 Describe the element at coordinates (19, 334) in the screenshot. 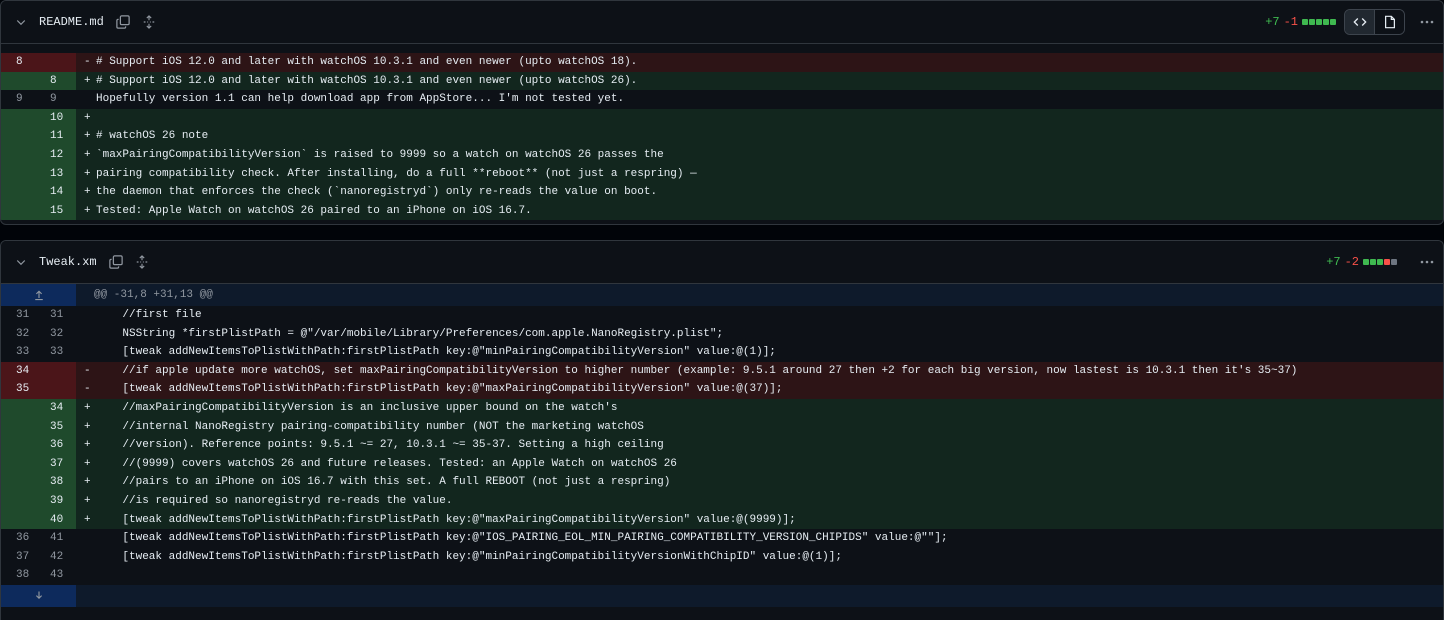

I see `old-line-number: 32` at that location.